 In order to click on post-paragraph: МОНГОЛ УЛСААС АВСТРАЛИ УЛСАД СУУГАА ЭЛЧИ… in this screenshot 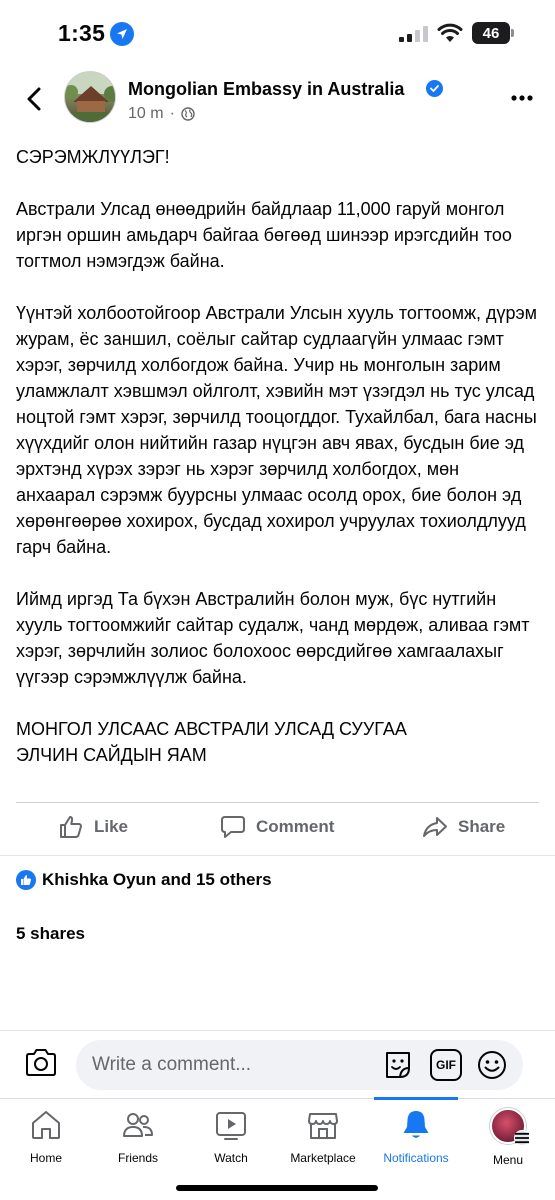, I will do `click(211, 742)`.